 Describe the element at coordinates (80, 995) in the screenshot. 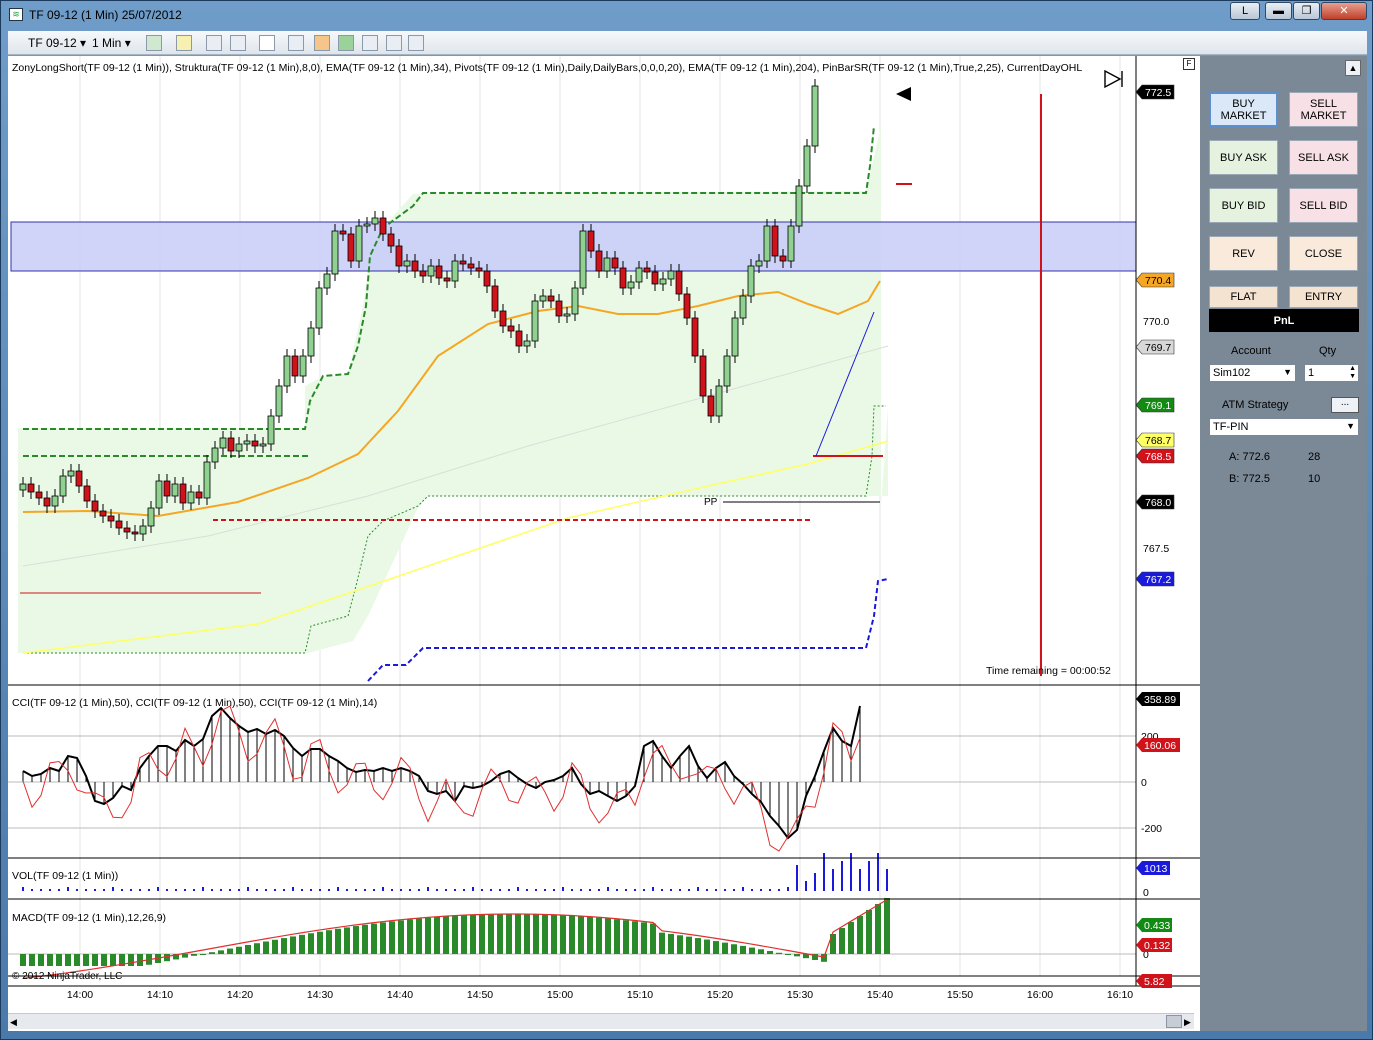

I see `time-tick: 14:00` at that location.